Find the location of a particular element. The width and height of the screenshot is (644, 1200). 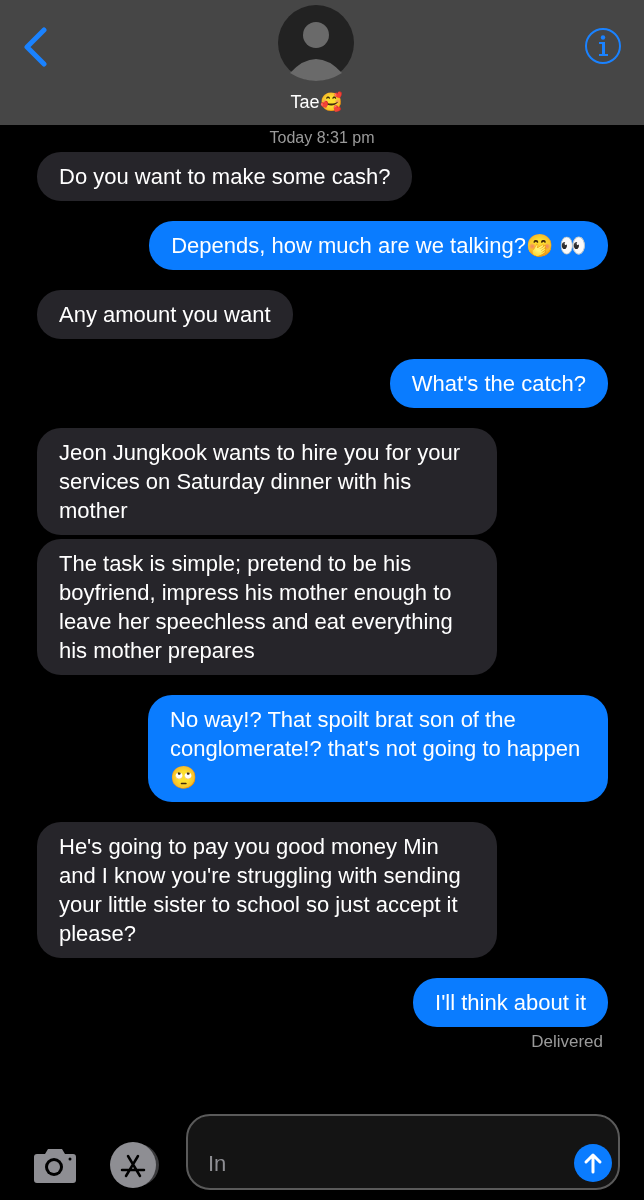

back-icon is located at coordinates (35, 47).